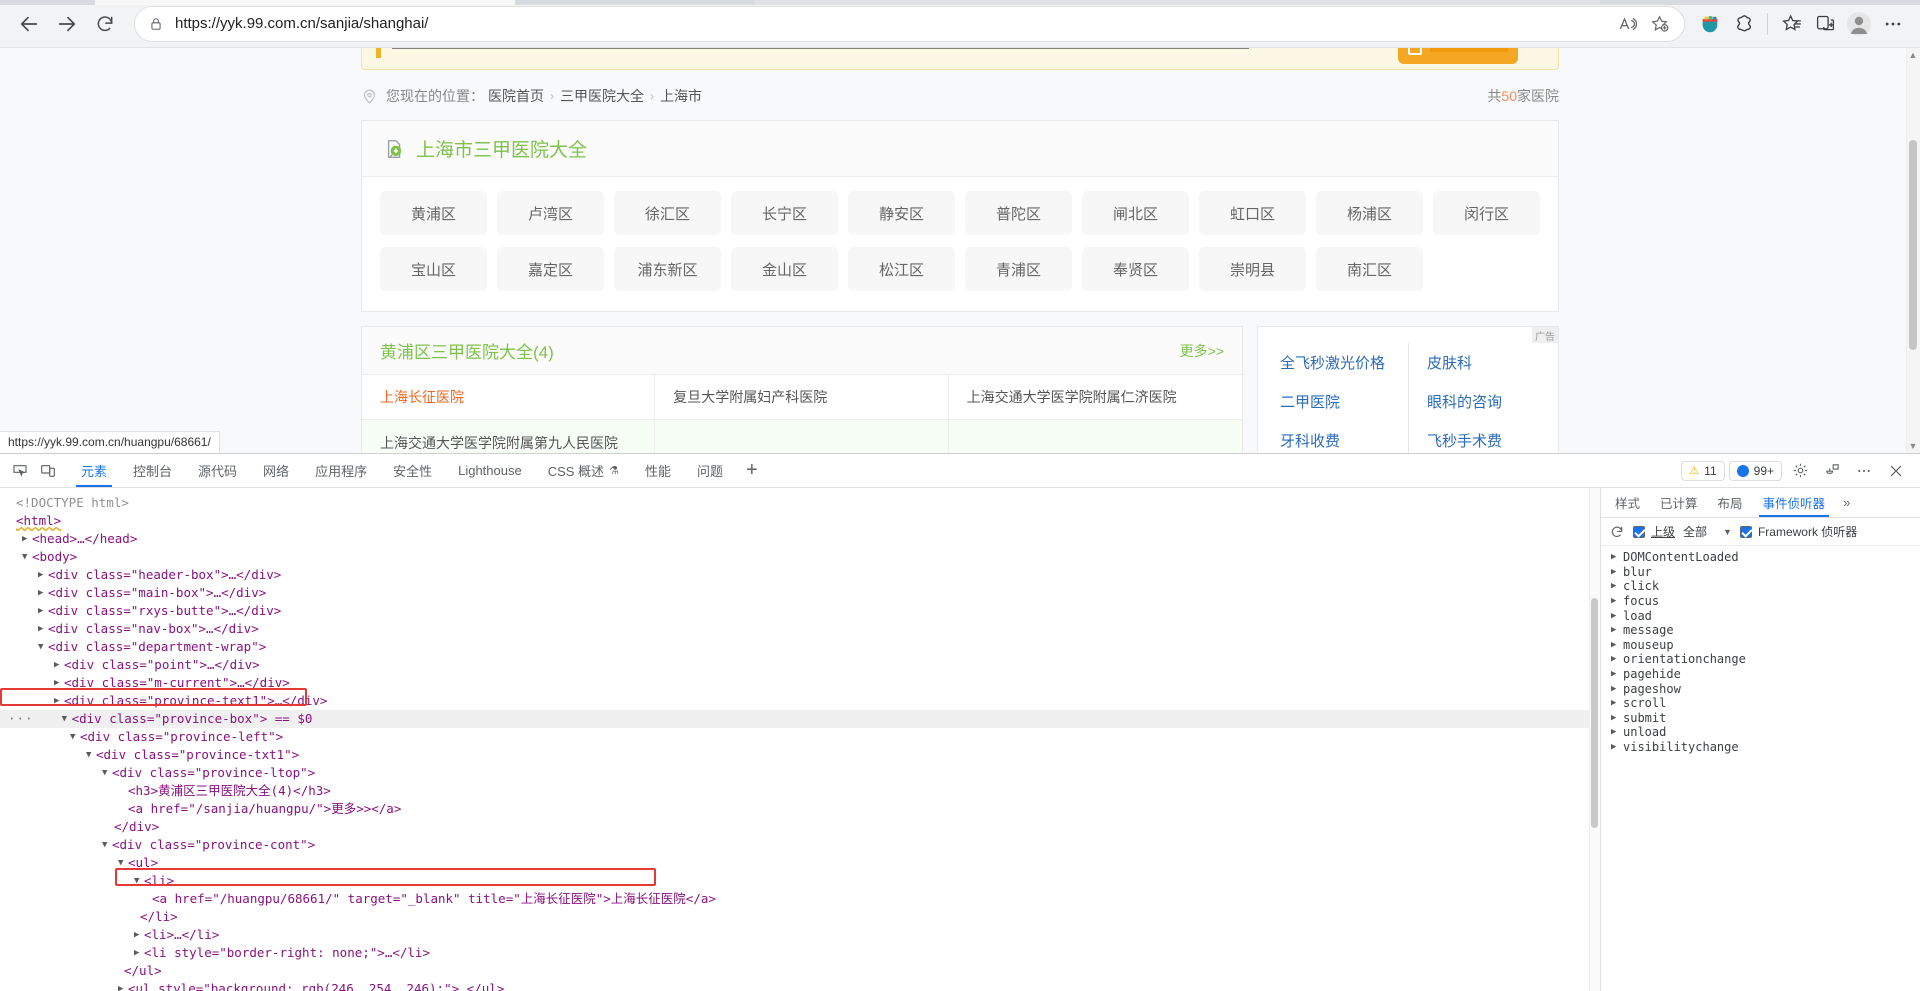  Describe the element at coordinates (784, 269) in the screenshot. I see `district-button: 金山区` at that location.